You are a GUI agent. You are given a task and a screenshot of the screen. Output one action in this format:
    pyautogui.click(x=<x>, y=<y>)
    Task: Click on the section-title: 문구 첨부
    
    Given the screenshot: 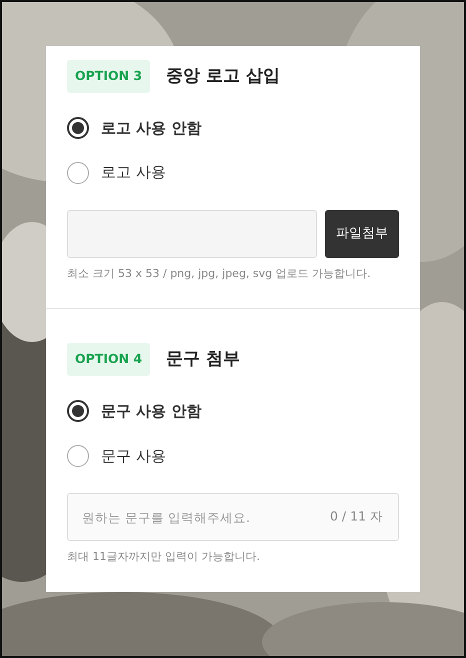 What is the action you would take?
    pyautogui.click(x=203, y=359)
    